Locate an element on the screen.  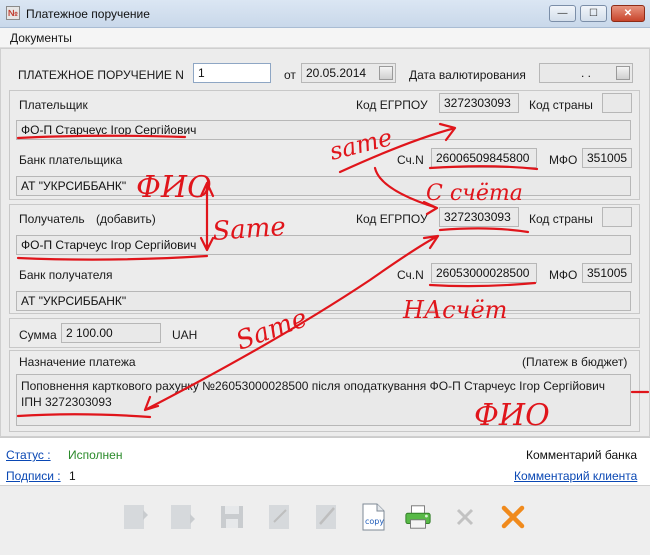
client-comment-link: Комментарий клиента is located at coordinates (575, 476).